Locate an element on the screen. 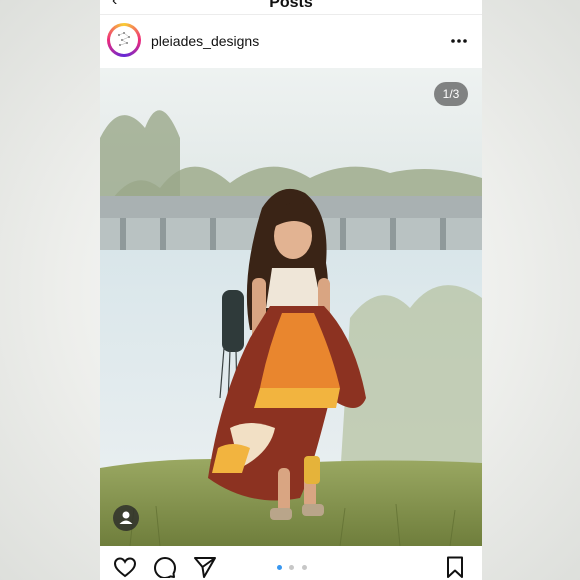 The image size is (580, 580). page-title: Posts is located at coordinates (291, 5).